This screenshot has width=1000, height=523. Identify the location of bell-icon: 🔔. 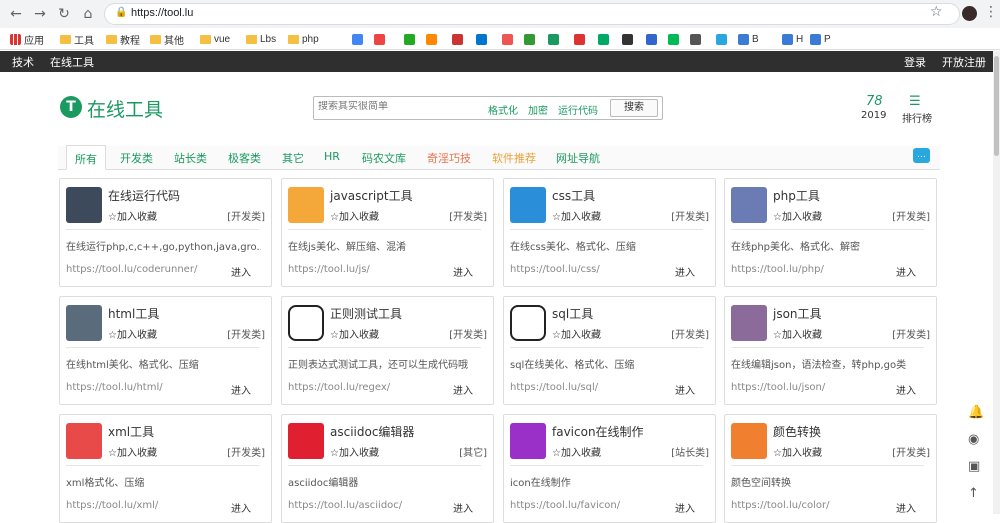
(976, 412).